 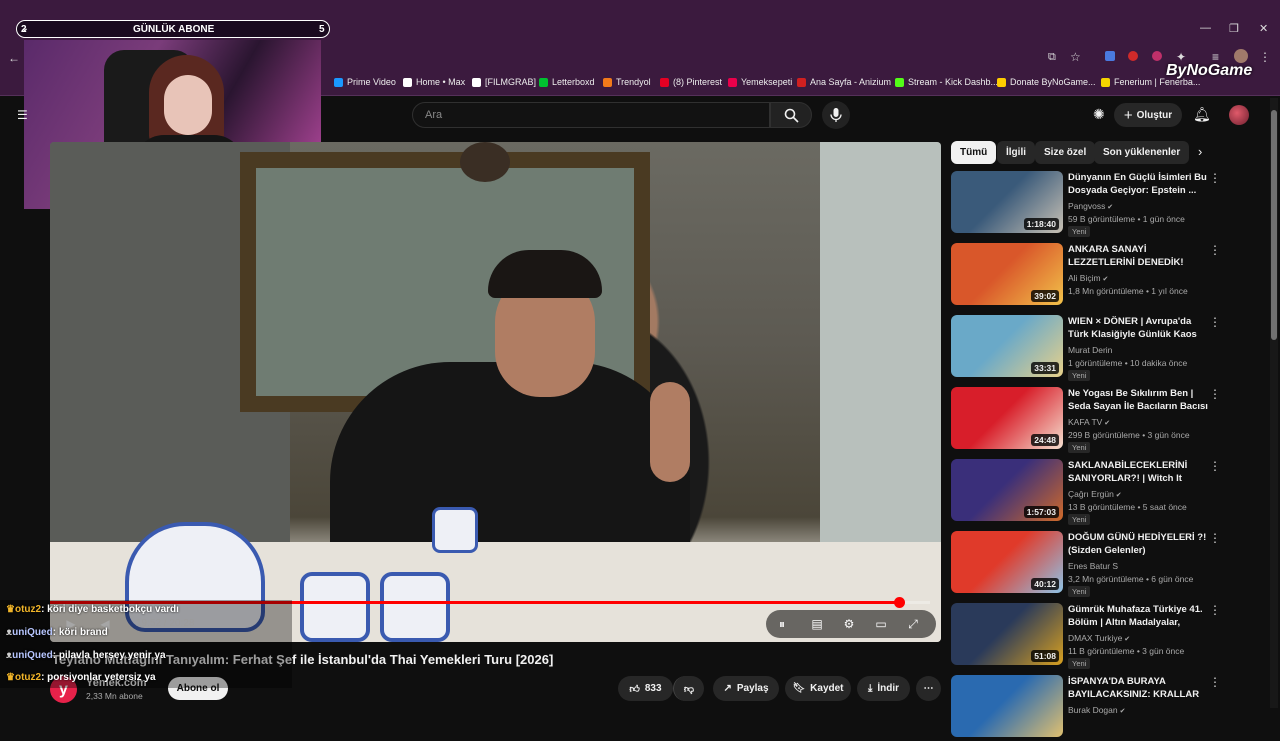 What do you see at coordinates (1090, 350) in the screenshot?
I see `recommended-channel: Murat Derin` at bounding box center [1090, 350].